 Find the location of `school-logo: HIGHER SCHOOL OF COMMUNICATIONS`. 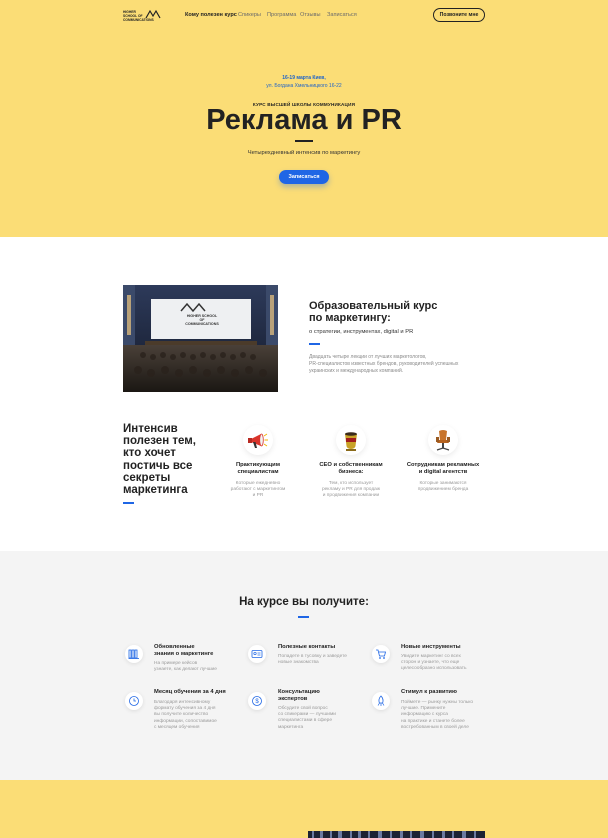

school-logo: HIGHER SCHOOL OF COMMUNICATIONS is located at coordinates (142, 16).